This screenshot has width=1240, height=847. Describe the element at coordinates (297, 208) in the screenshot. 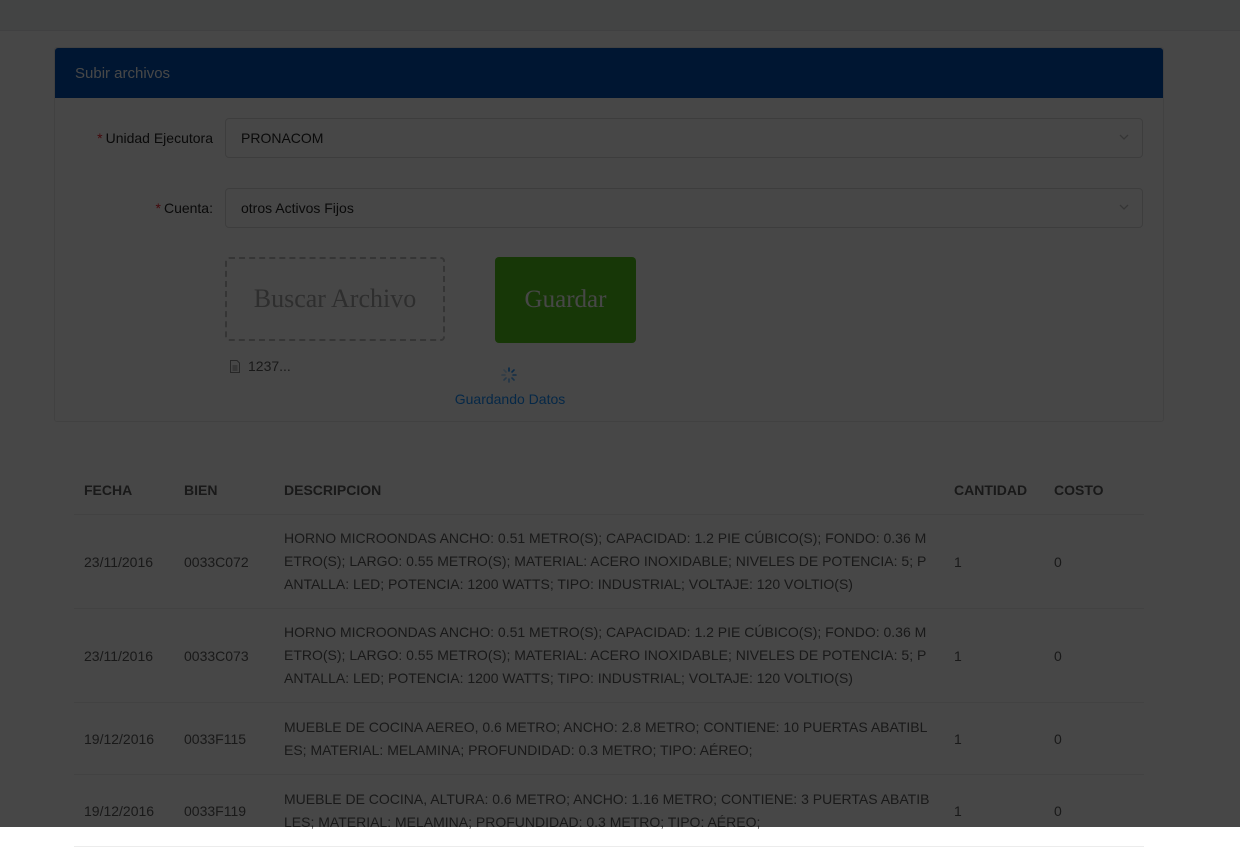

I see `cuenta-select-value: otros Activos Fijos` at that location.